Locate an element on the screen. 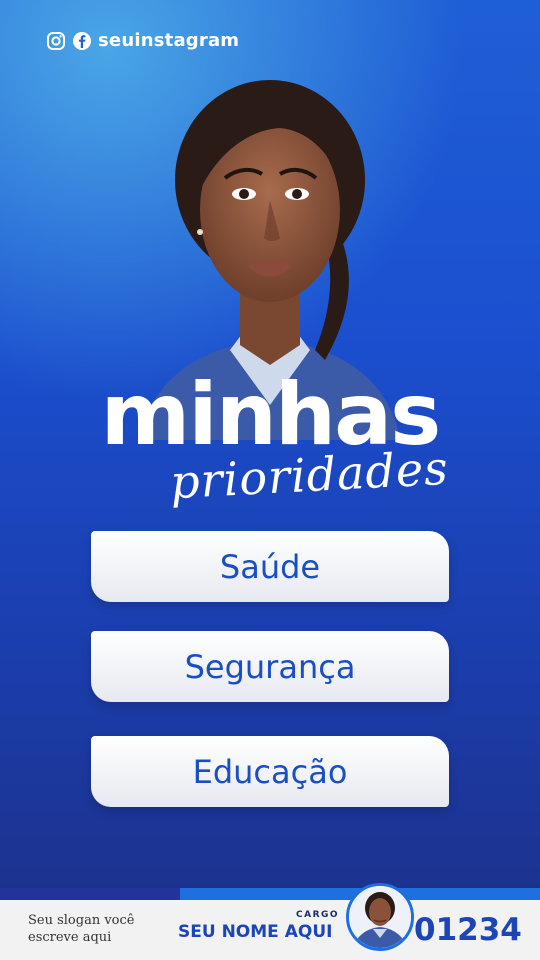  candidate-number: 01234 is located at coordinates (468, 930).